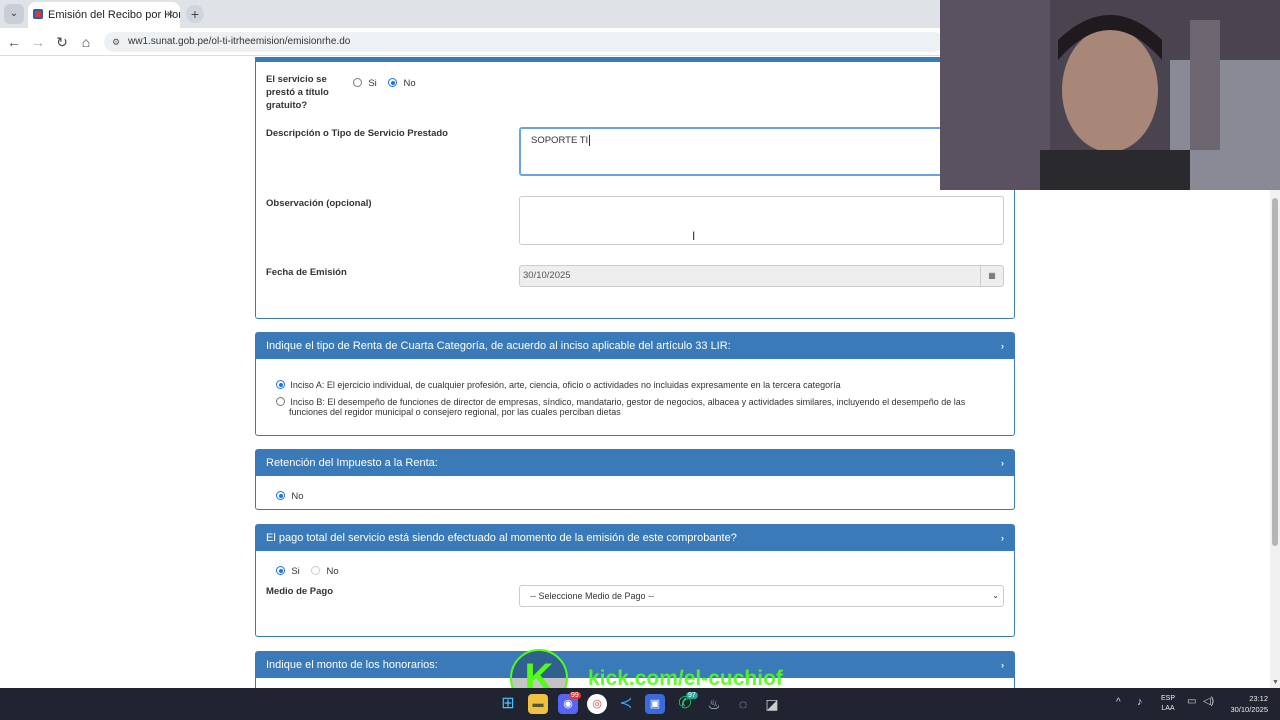 This screenshot has width=1280, height=720. I want to click on retencion-panel-header: Retención del Impuesto a la Renta: ›, so click(635, 463).